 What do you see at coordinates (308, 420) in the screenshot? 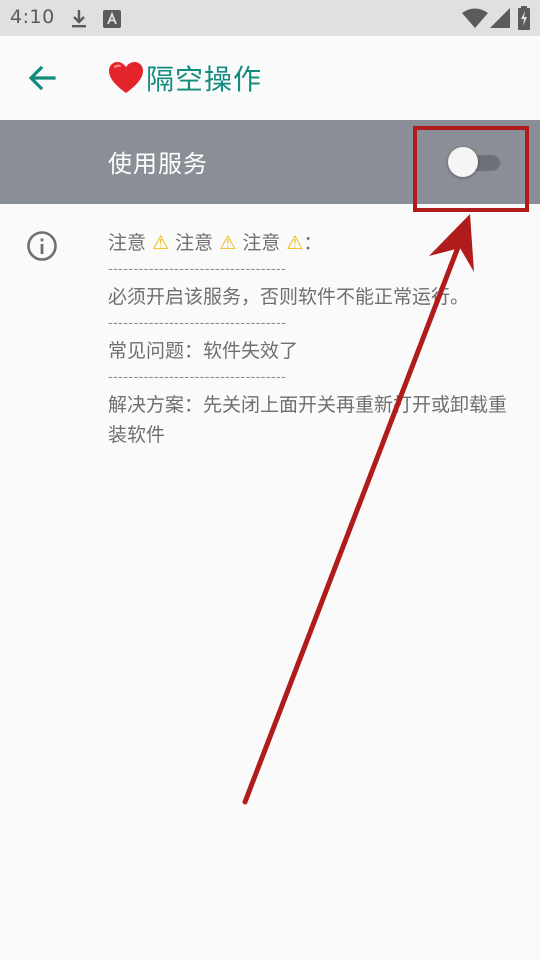
I see `note-solution: 解决方案：先关闭上面开关再重新打开或卸载重装软件` at bounding box center [308, 420].